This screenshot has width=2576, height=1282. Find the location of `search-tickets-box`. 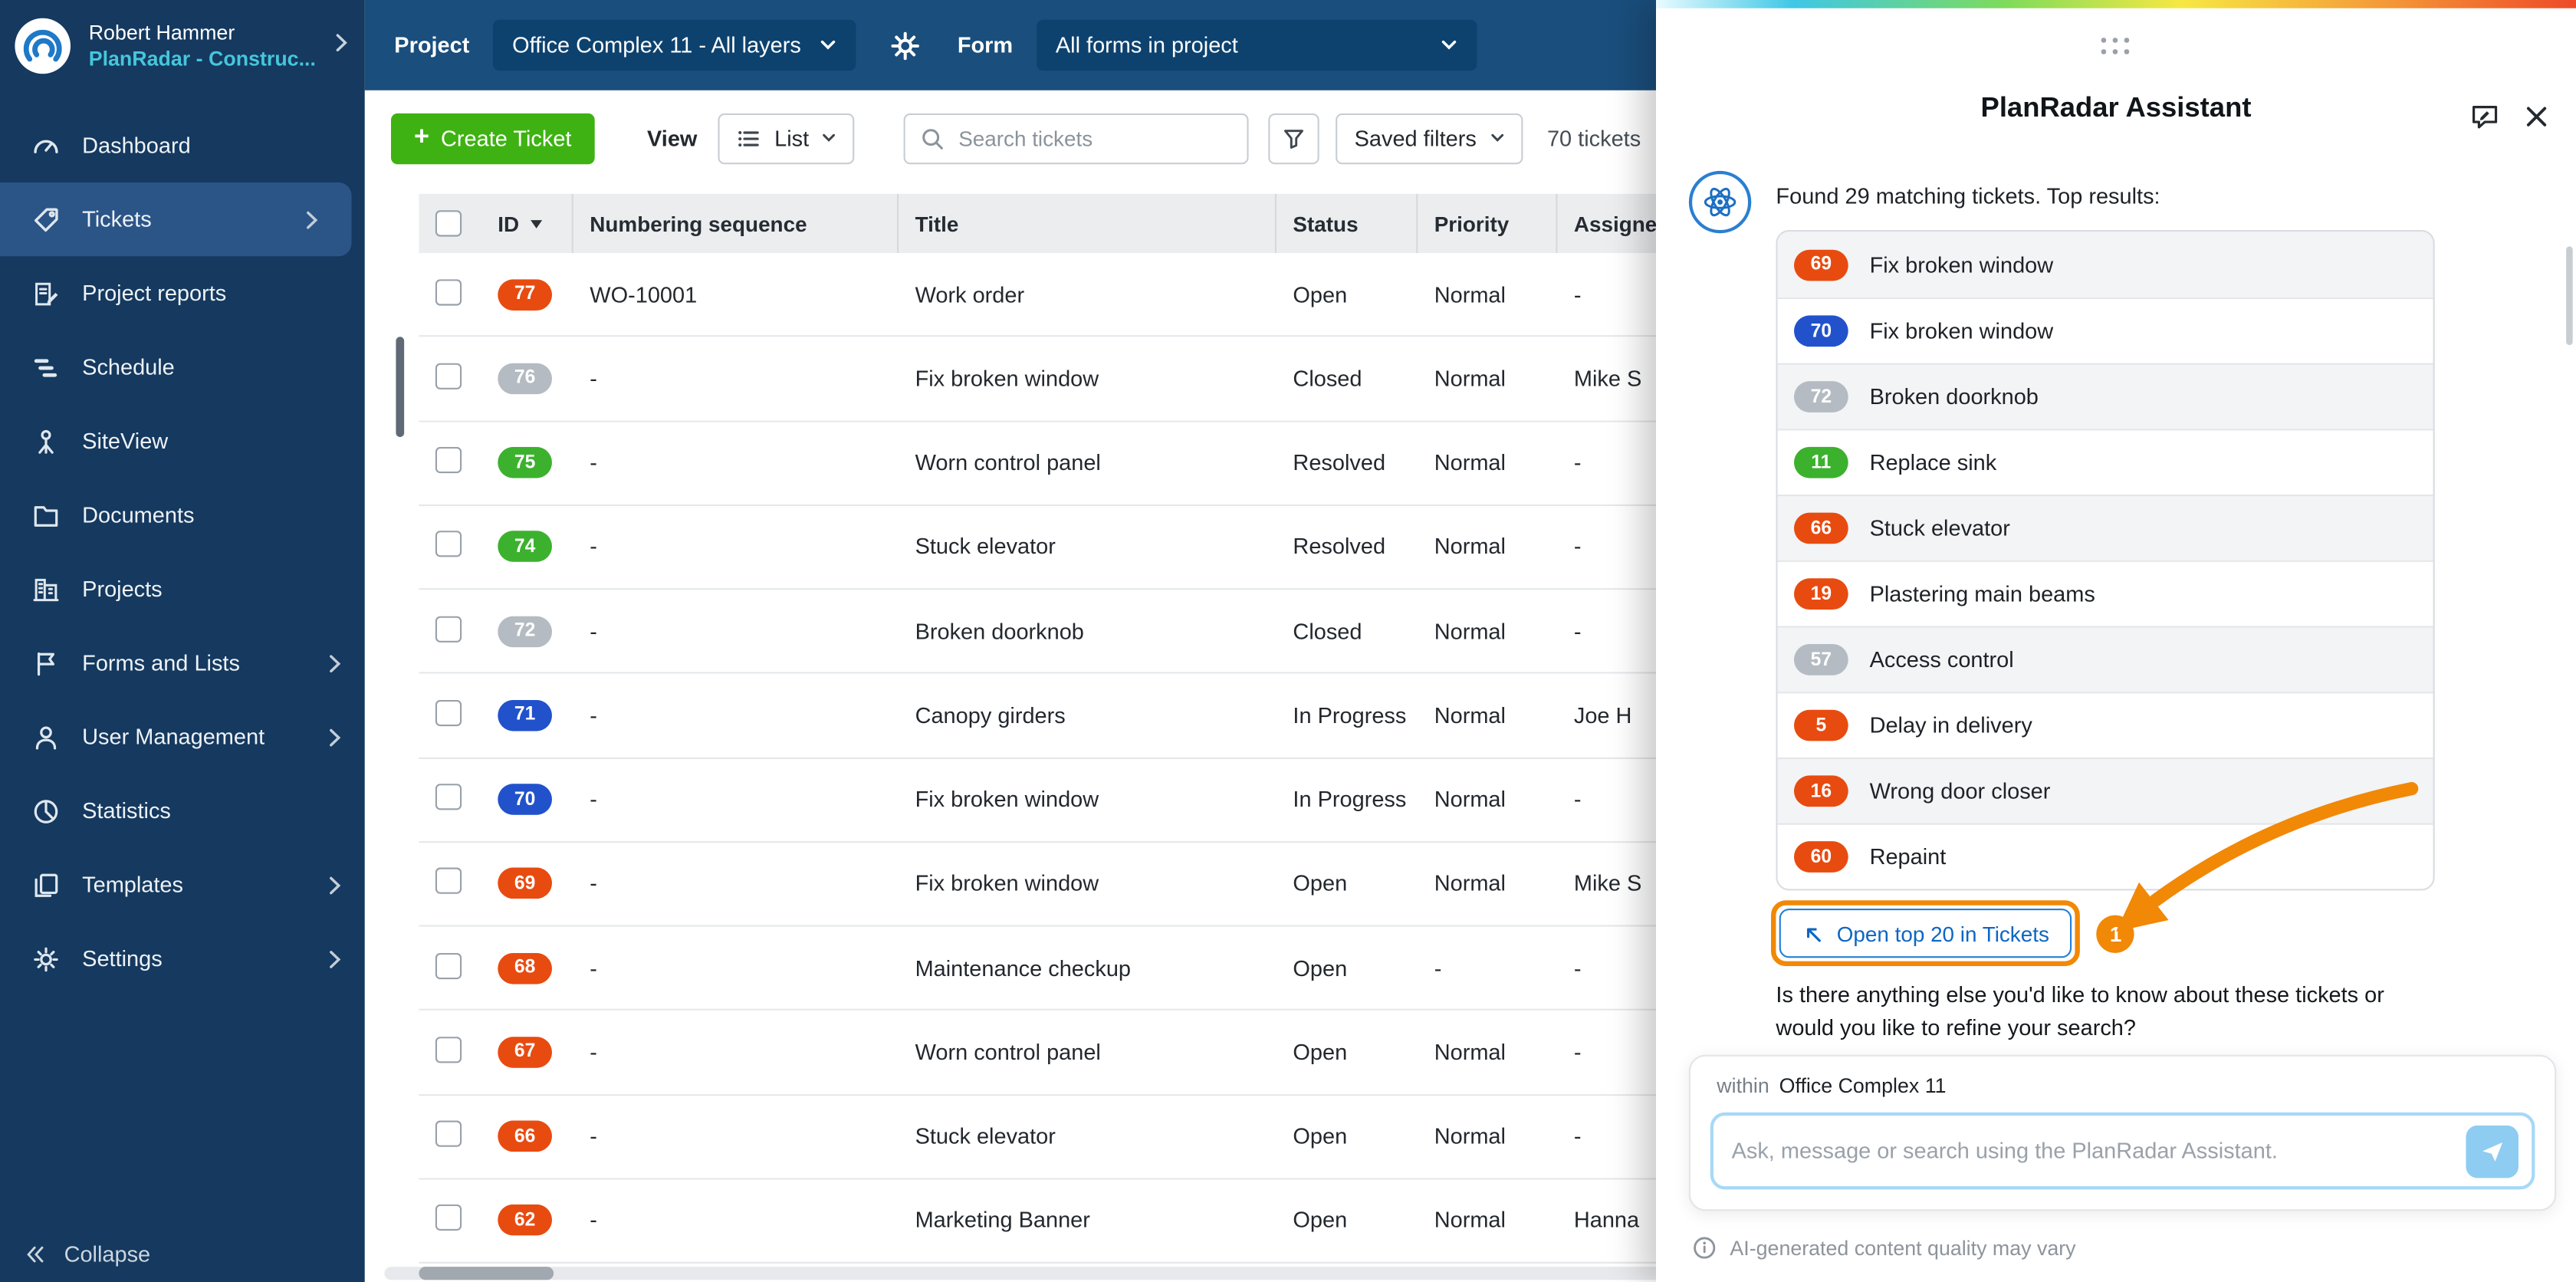

search-tickets-box is located at coordinates (1077, 138).